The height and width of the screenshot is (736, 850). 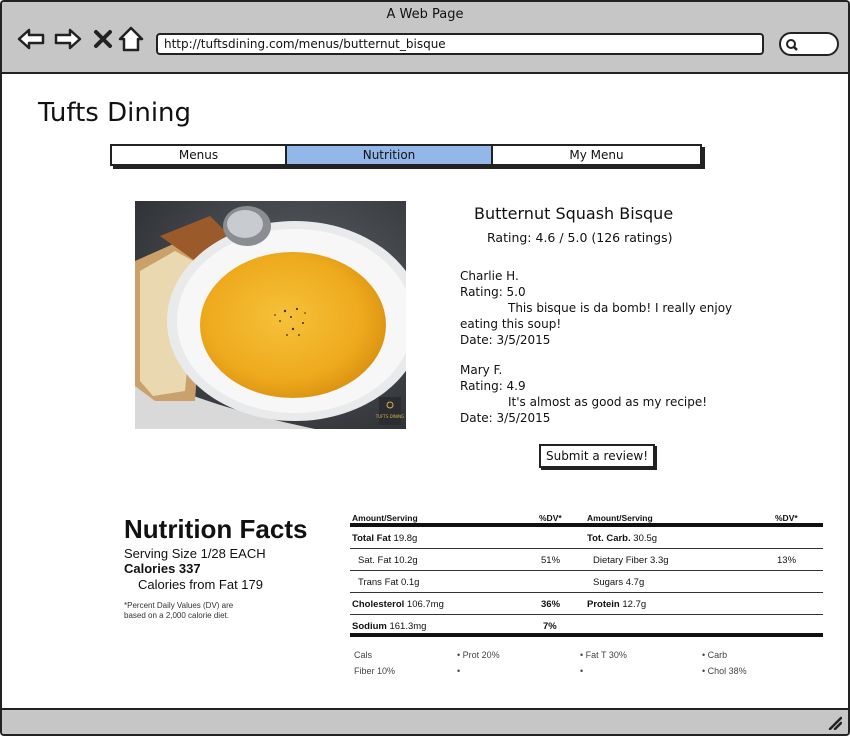 I want to click on nutrient-label: Sat. Fat, so click(x=375, y=560).